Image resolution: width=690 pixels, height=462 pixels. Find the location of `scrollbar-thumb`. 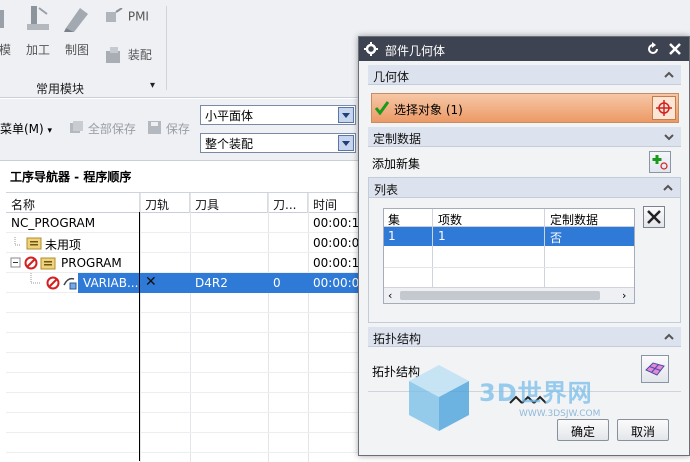

scrollbar-thumb is located at coordinates (500, 295).